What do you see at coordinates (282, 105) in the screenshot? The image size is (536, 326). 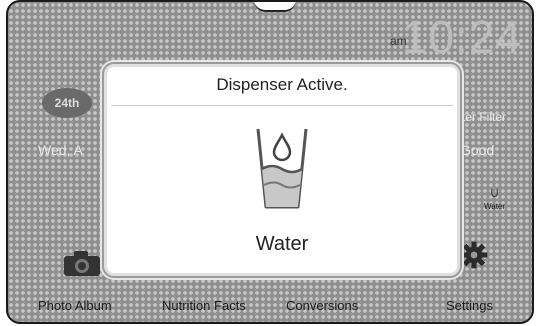 I see `dialog-divider` at bounding box center [282, 105].